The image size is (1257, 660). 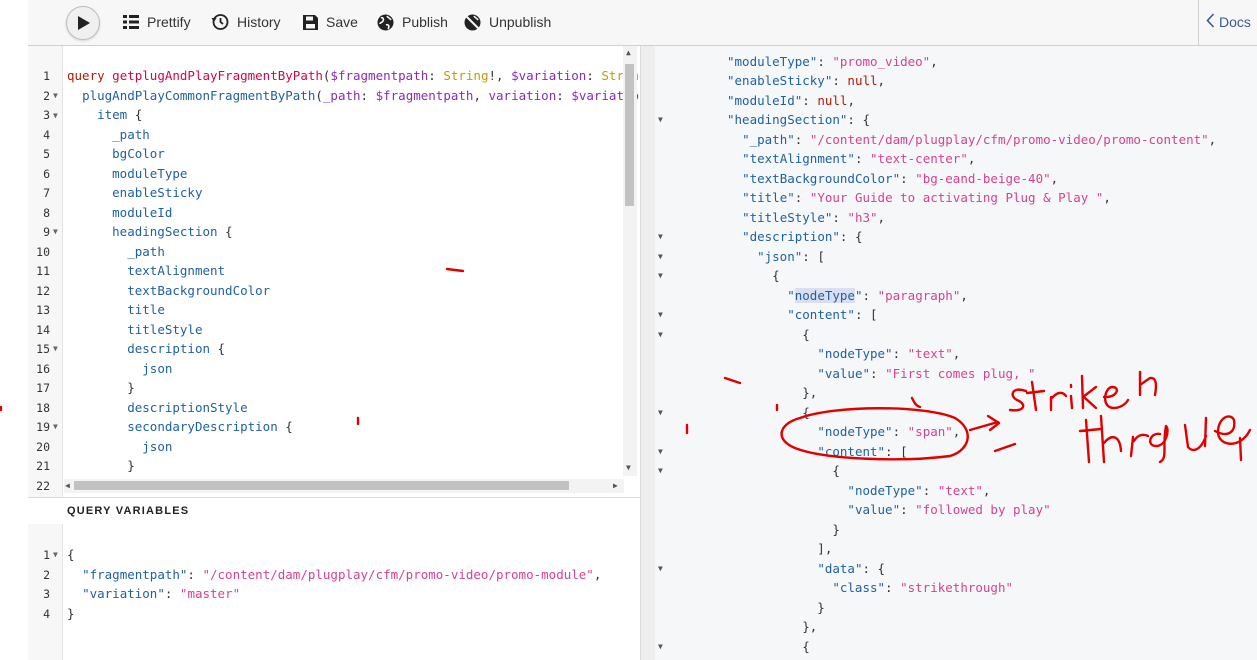 What do you see at coordinates (1083, 391) in the screenshot?
I see `handwriting-strike` at bounding box center [1083, 391].